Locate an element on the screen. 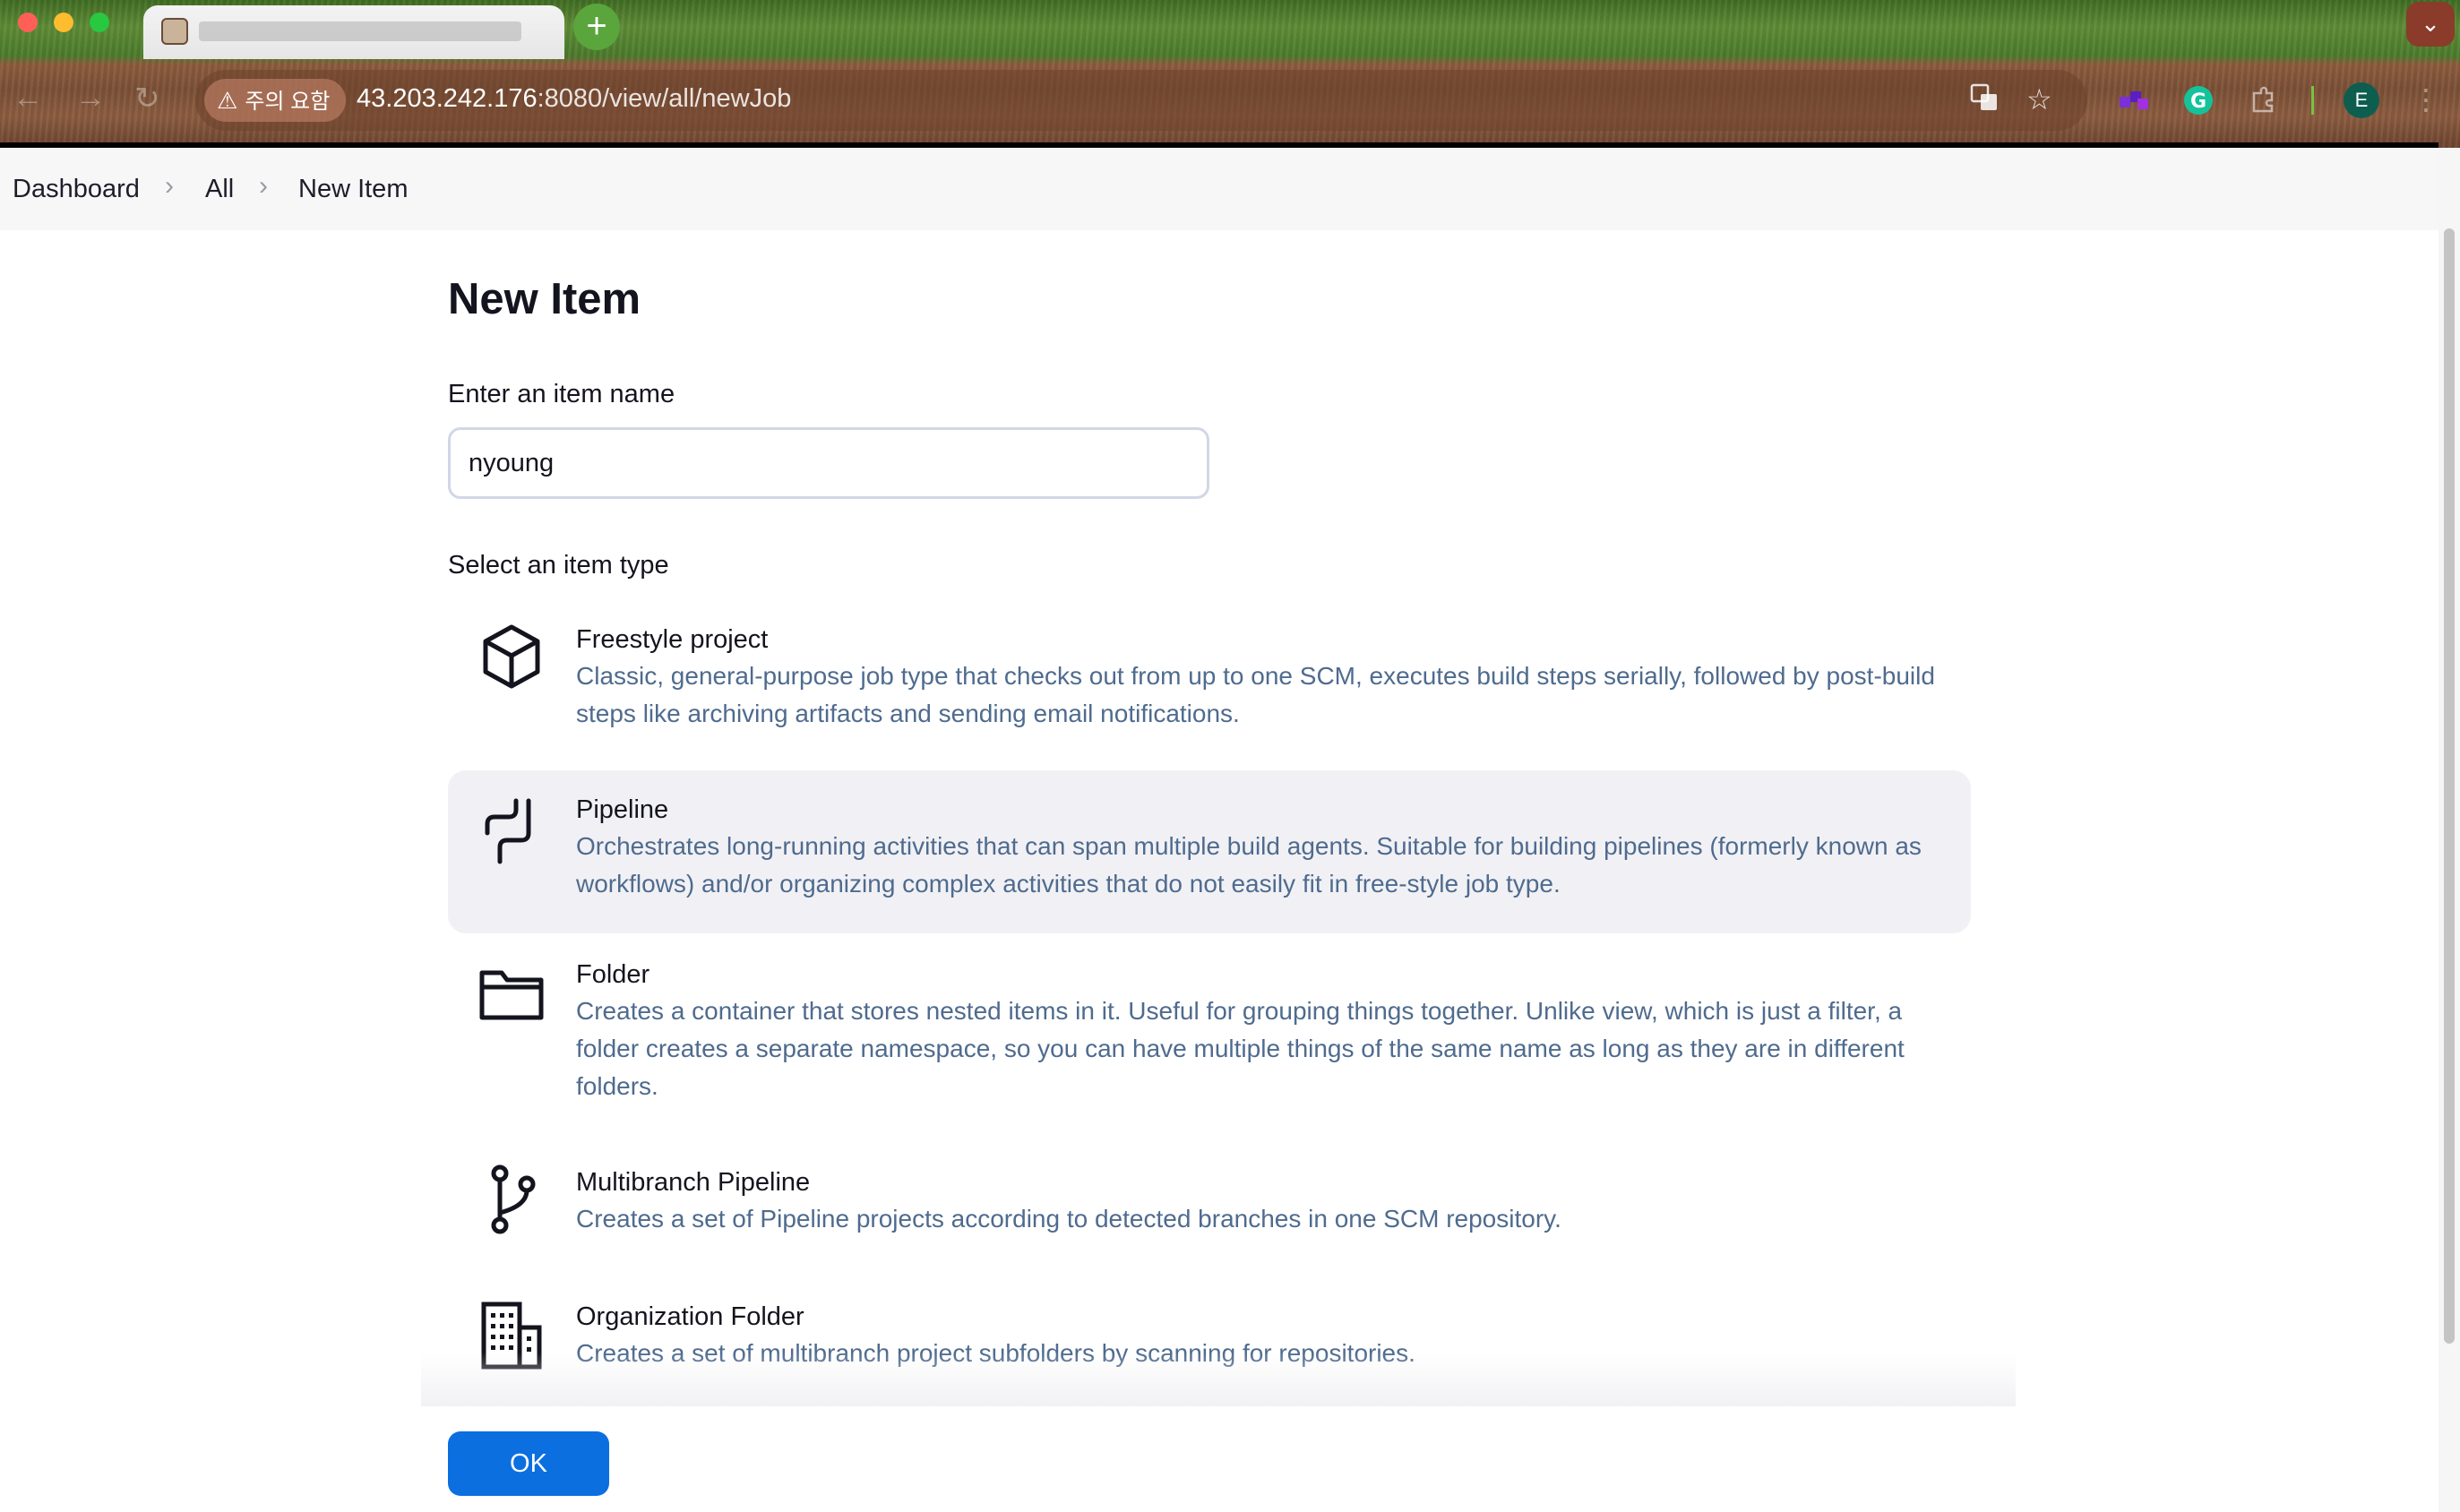 This screenshot has height=1512, width=2460. zoom-window-button is located at coordinates (99, 23).